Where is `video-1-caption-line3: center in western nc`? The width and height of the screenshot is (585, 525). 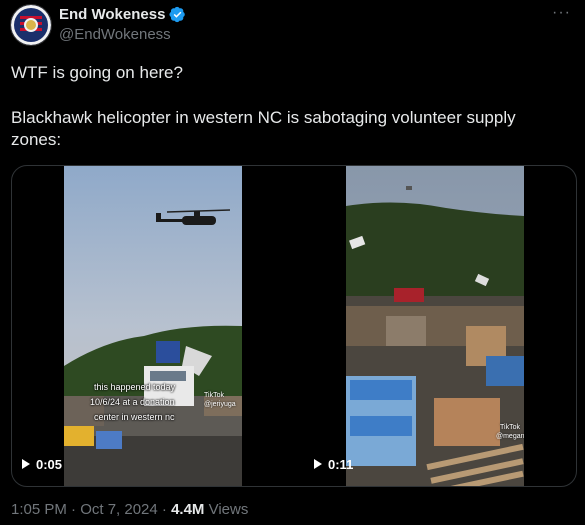
video-1-caption-line3: center in western nc is located at coordinates (134, 417).